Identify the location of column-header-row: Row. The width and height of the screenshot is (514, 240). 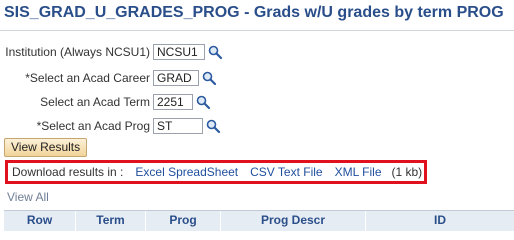
(40, 221).